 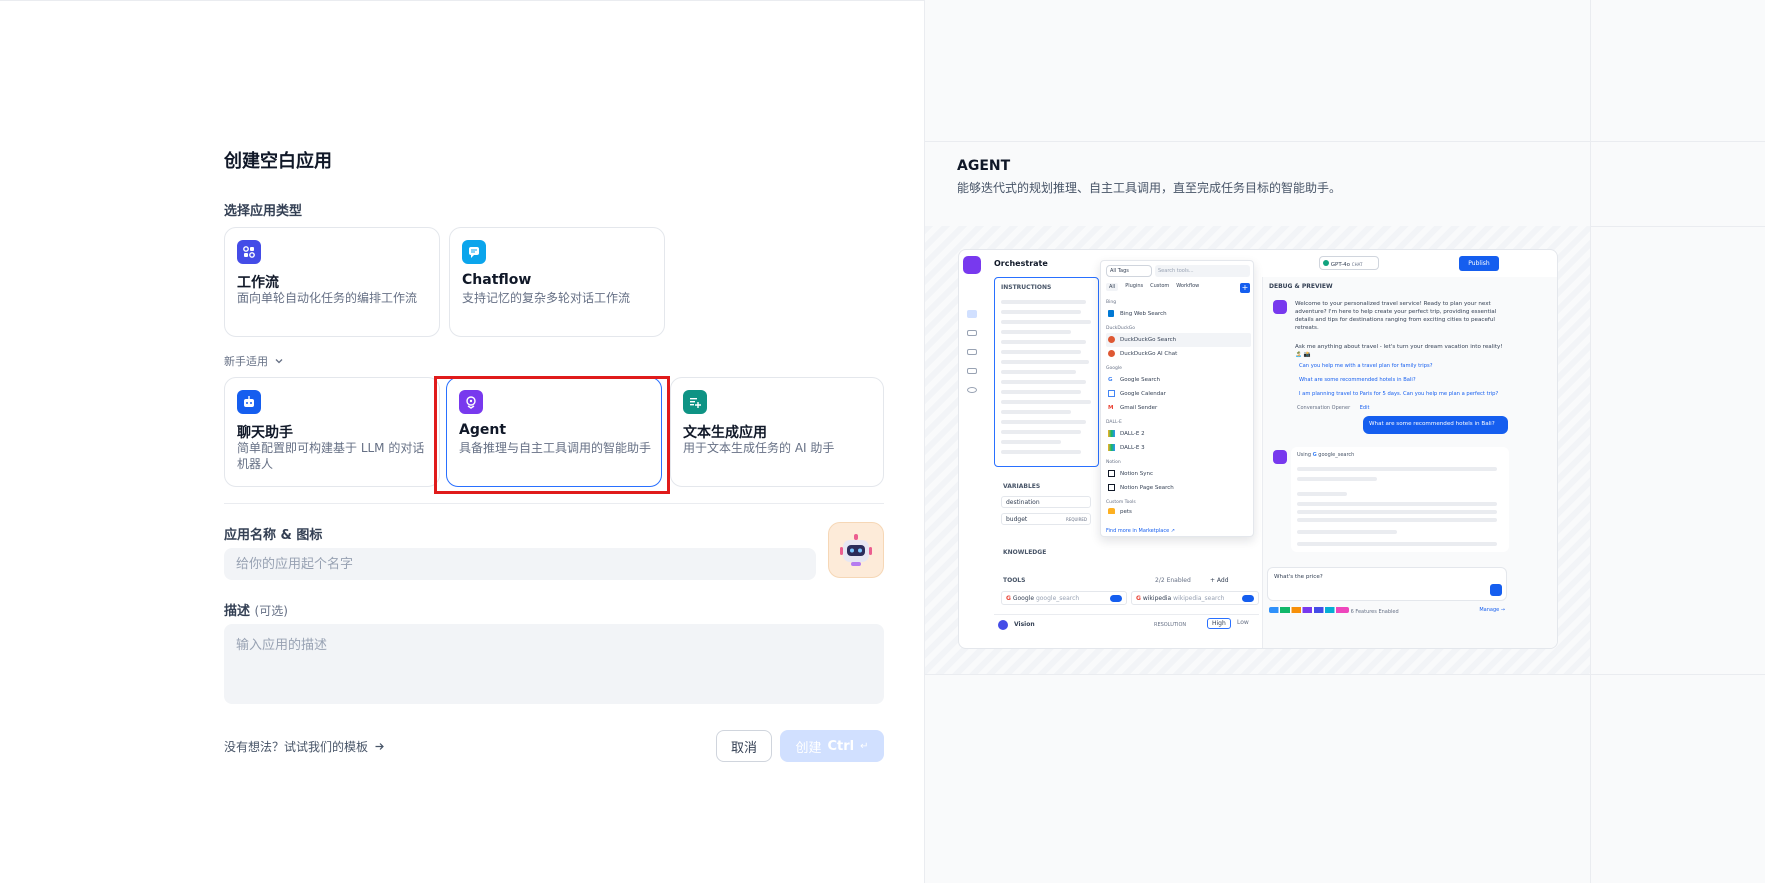 I want to click on type-name: 聊天助手, so click(x=265, y=433).